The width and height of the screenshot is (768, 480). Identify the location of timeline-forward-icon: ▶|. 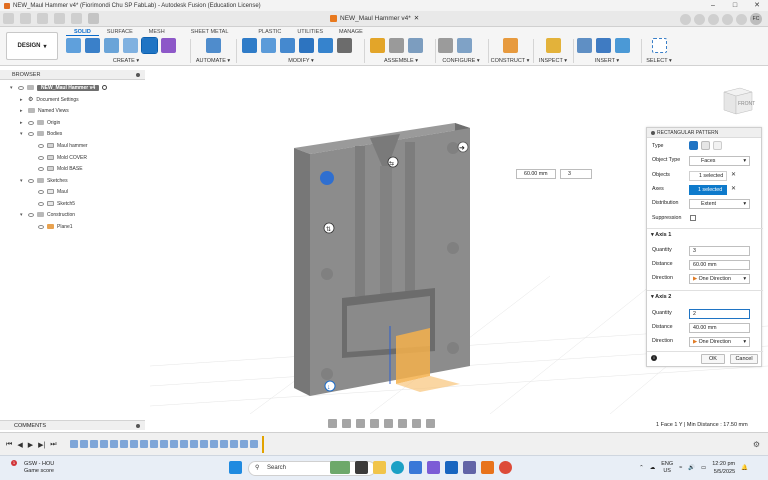
(41, 445).